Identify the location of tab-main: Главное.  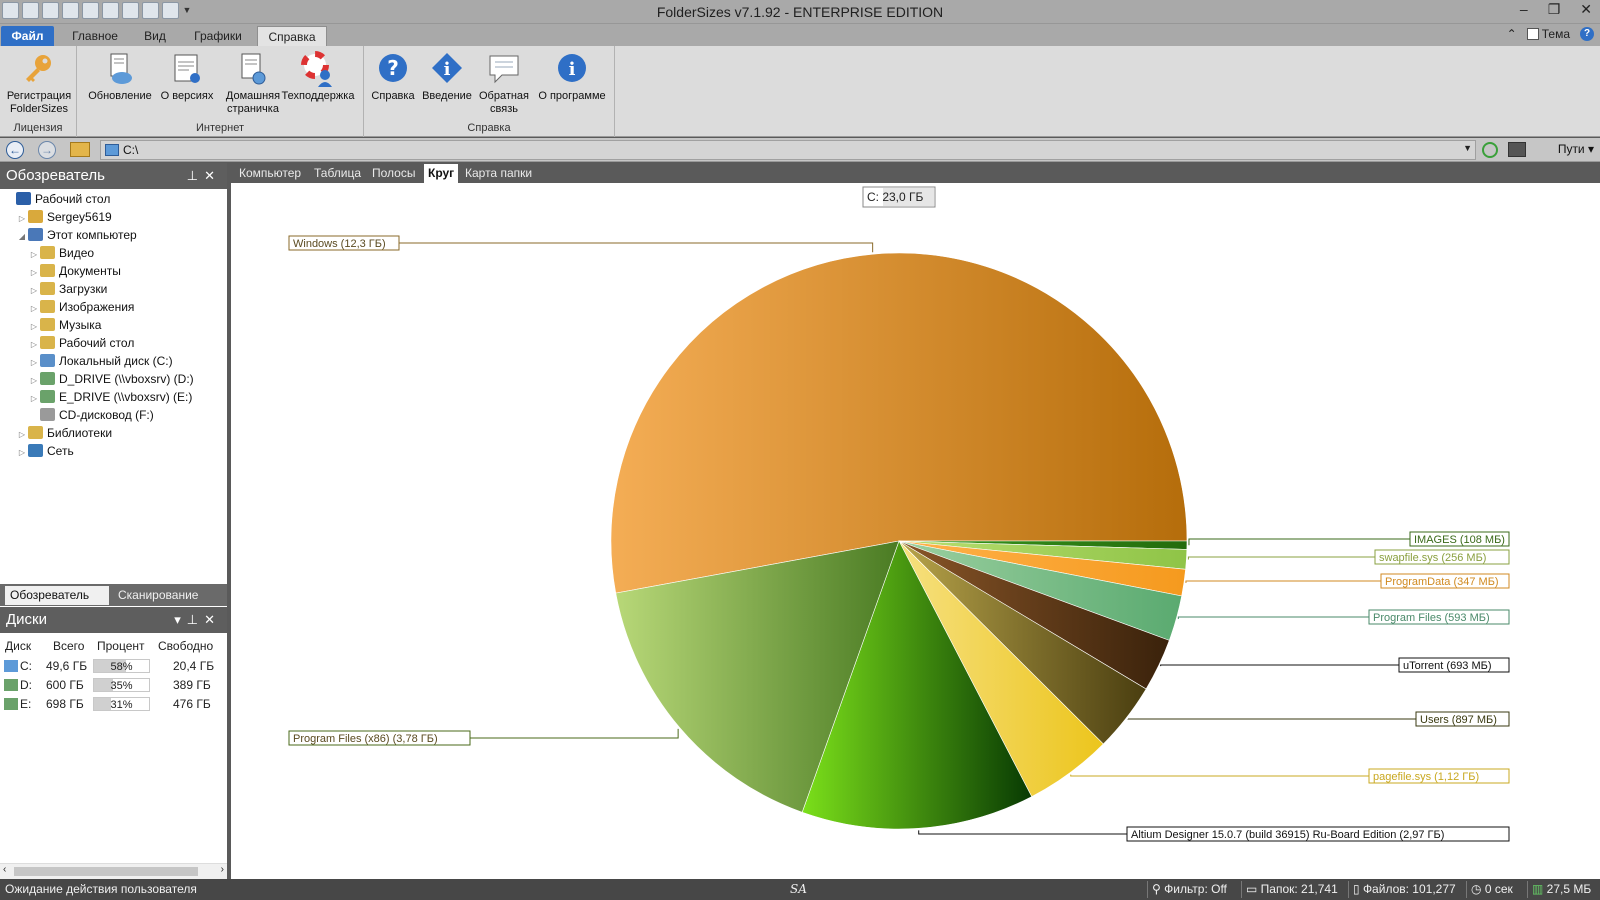
(95, 36).